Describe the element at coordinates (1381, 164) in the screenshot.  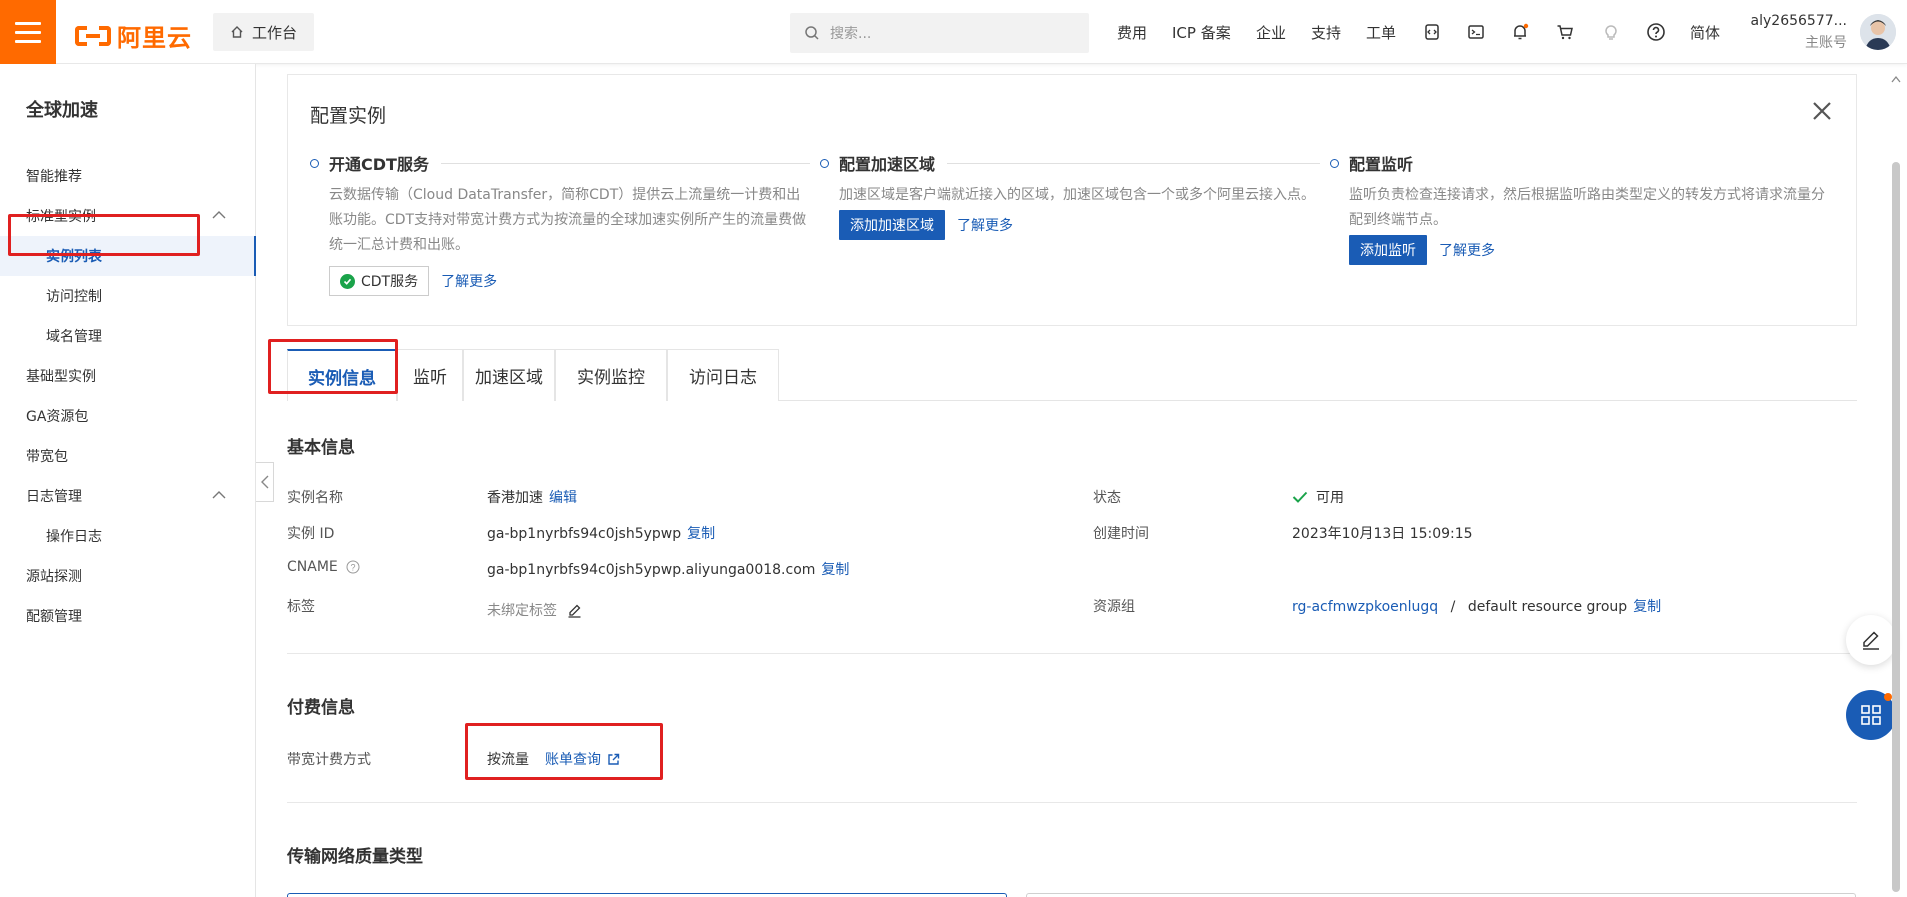
I see `step-name: 配置监听` at that location.